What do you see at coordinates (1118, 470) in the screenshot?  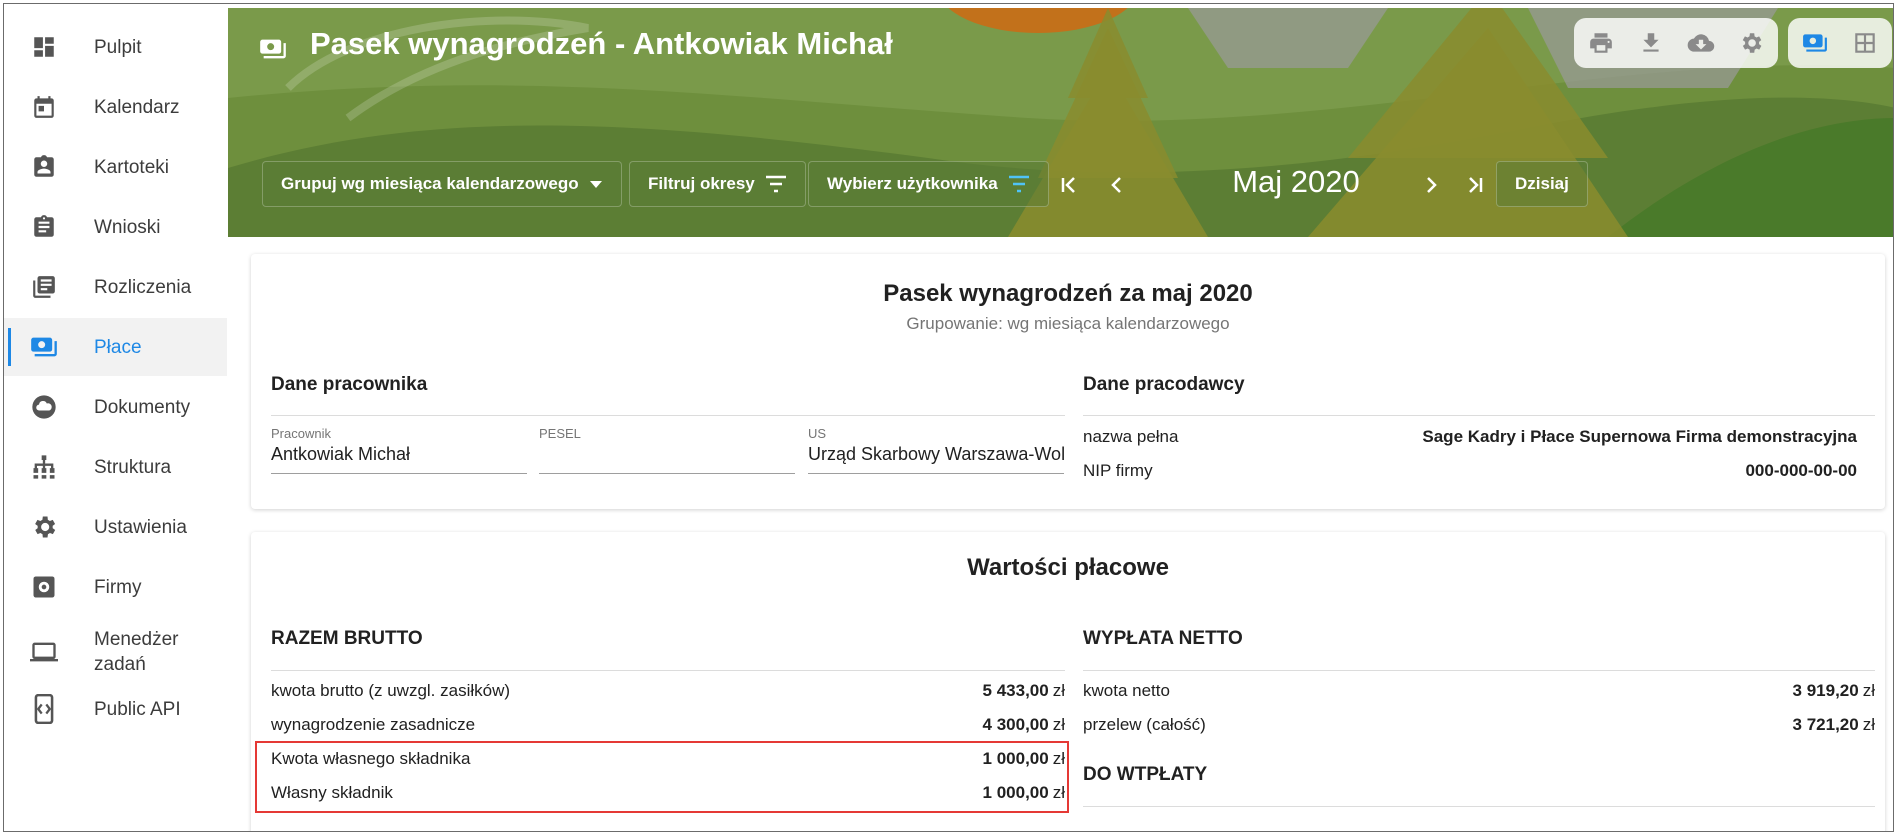 I see `row-key: NIP firmy` at bounding box center [1118, 470].